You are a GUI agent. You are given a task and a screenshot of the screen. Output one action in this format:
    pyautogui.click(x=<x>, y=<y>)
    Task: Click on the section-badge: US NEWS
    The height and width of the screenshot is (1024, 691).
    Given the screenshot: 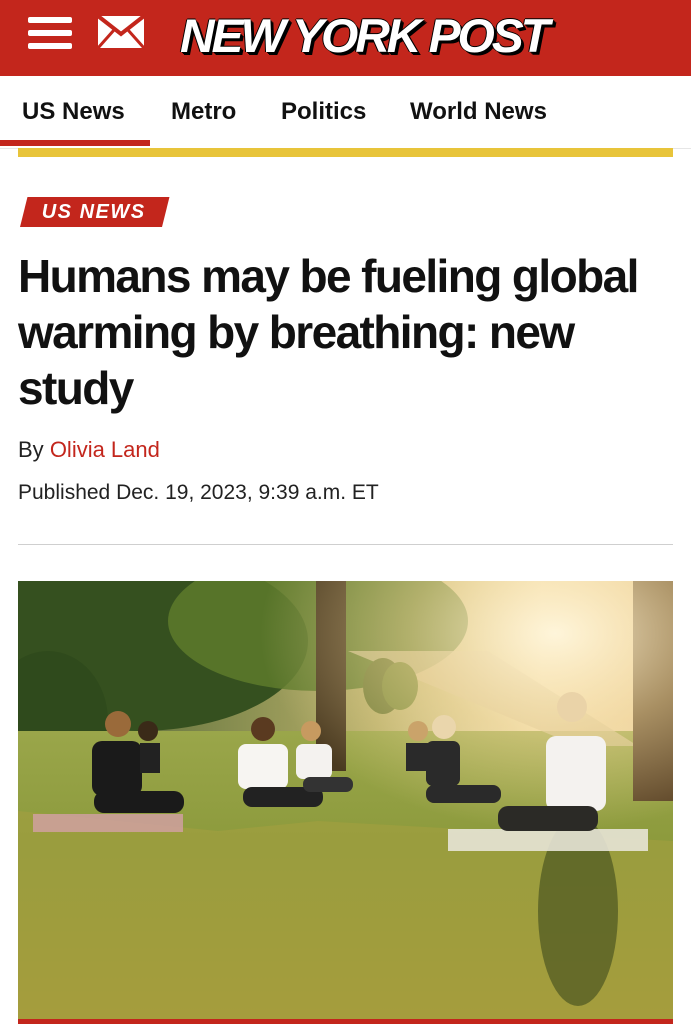 What is the action you would take?
    pyautogui.click(x=95, y=212)
    